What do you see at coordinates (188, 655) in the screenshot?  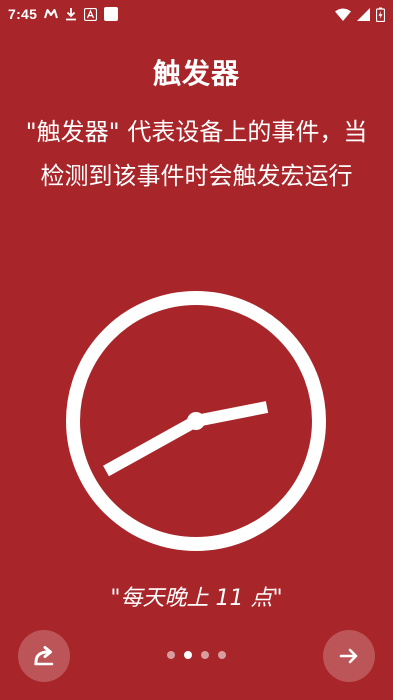 I see `page-dot-2-active` at bounding box center [188, 655].